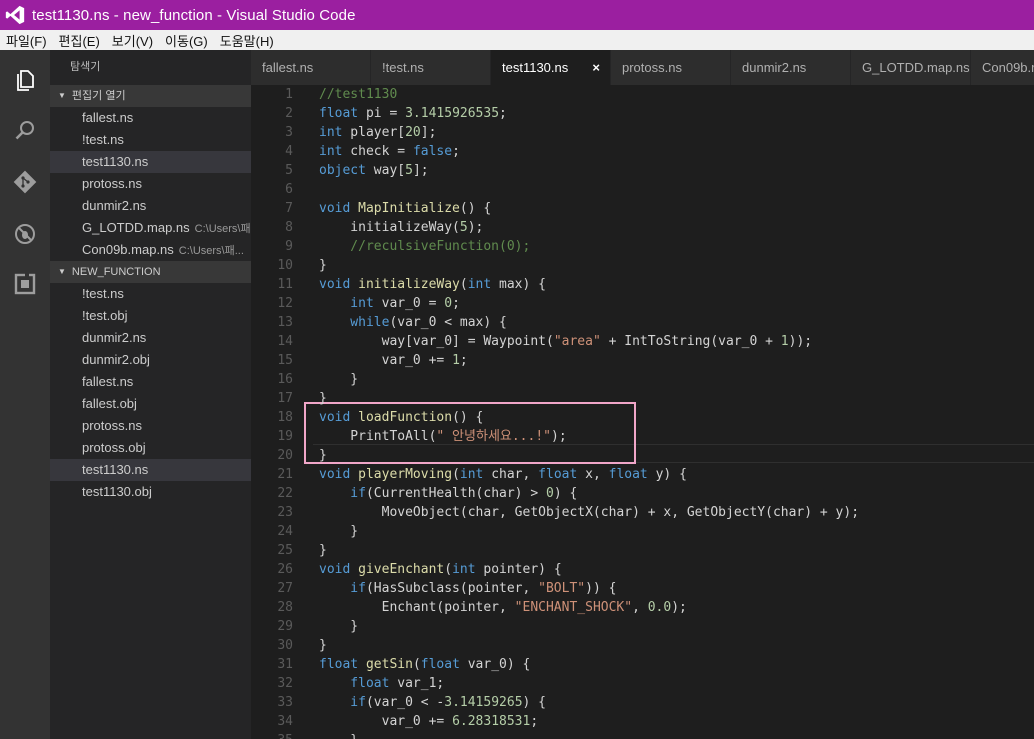 The height and width of the screenshot is (739, 1034). I want to click on line-number: 17, so click(285, 398).